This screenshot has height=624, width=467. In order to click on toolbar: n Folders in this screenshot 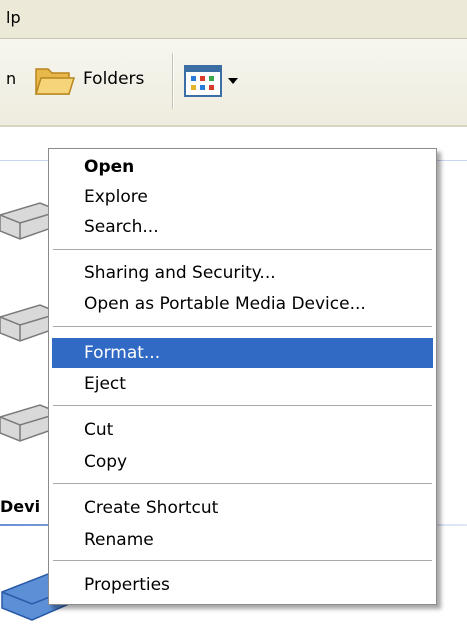, I will do `click(233, 83)`.